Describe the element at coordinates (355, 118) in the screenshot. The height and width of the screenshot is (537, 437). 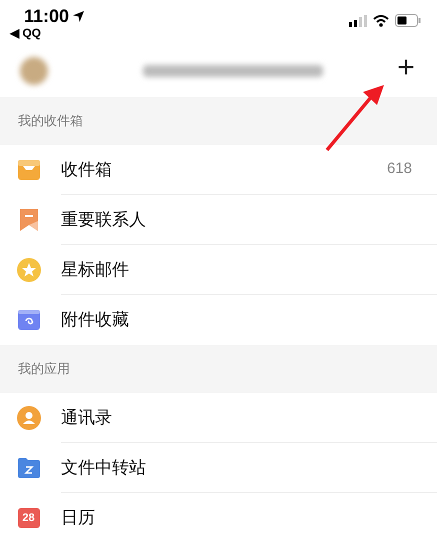
I see `annotation-arrow` at that location.